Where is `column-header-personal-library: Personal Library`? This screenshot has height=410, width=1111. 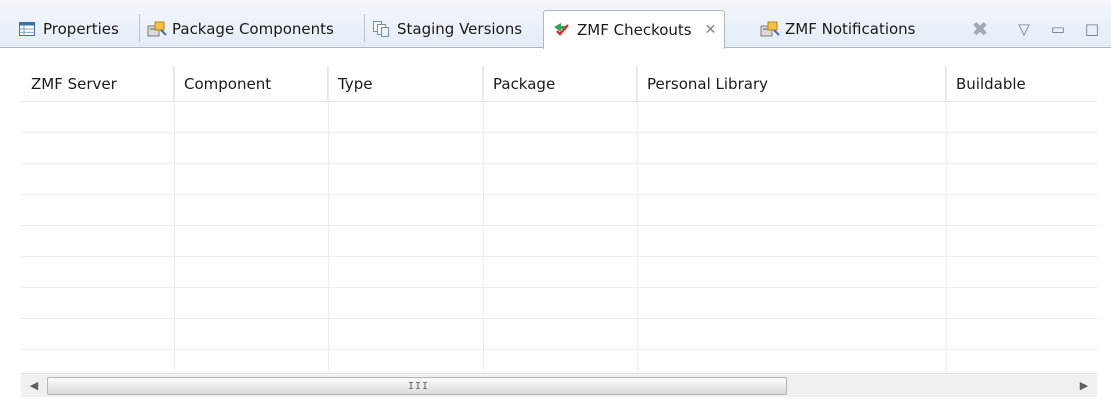 column-header-personal-library: Personal Library is located at coordinates (791, 84).